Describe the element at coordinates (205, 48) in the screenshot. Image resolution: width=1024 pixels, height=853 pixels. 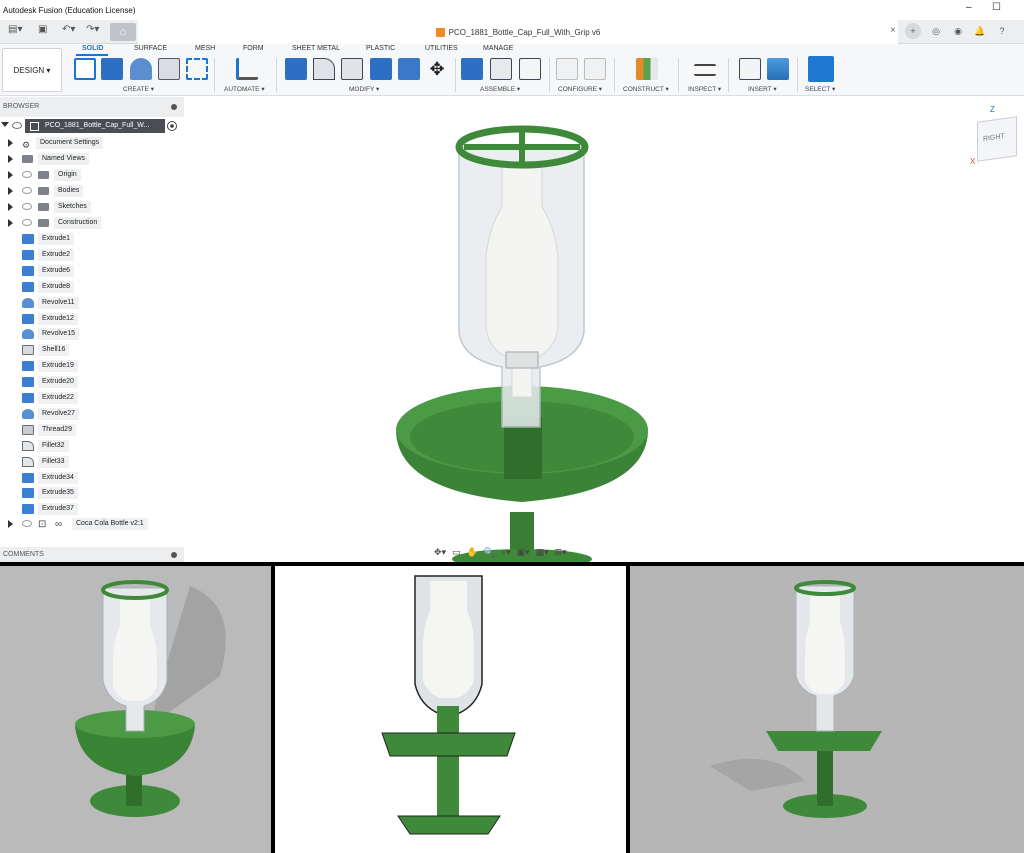
I see `tab-mesh: MESH` at that location.